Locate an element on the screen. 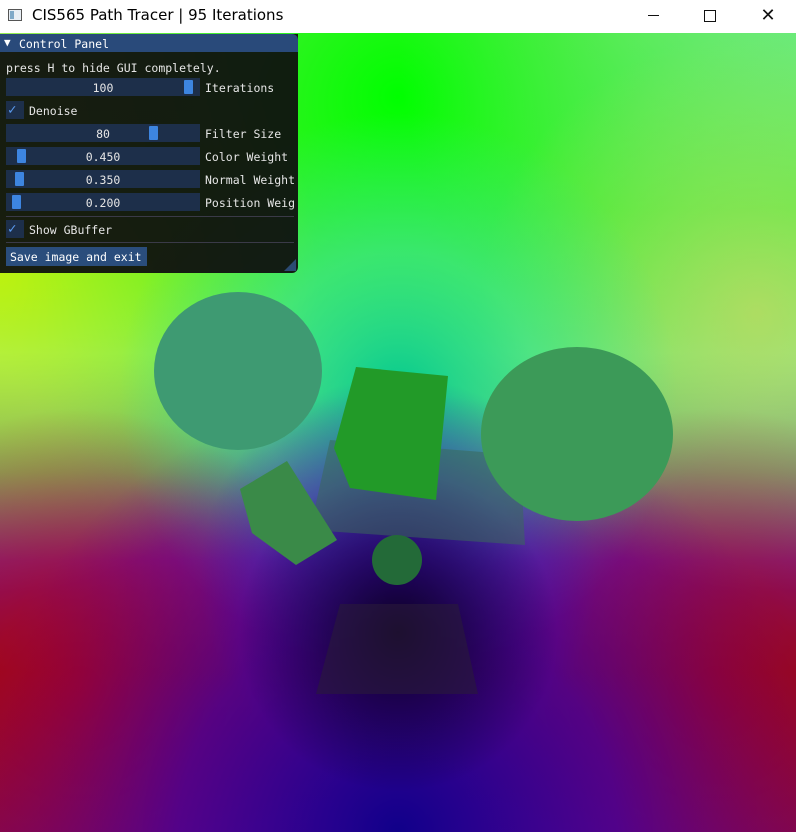  control-panel-header: ▼ Control Panel is located at coordinates (149, 43).